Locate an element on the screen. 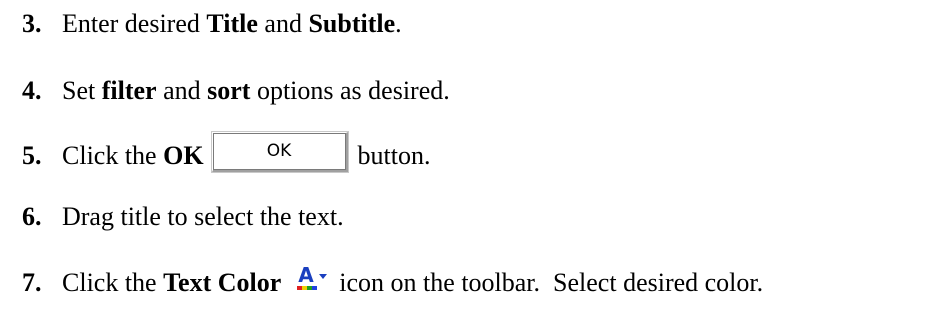 This screenshot has width=936, height=322. ok-button-label: OK is located at coordinates (279, 151).